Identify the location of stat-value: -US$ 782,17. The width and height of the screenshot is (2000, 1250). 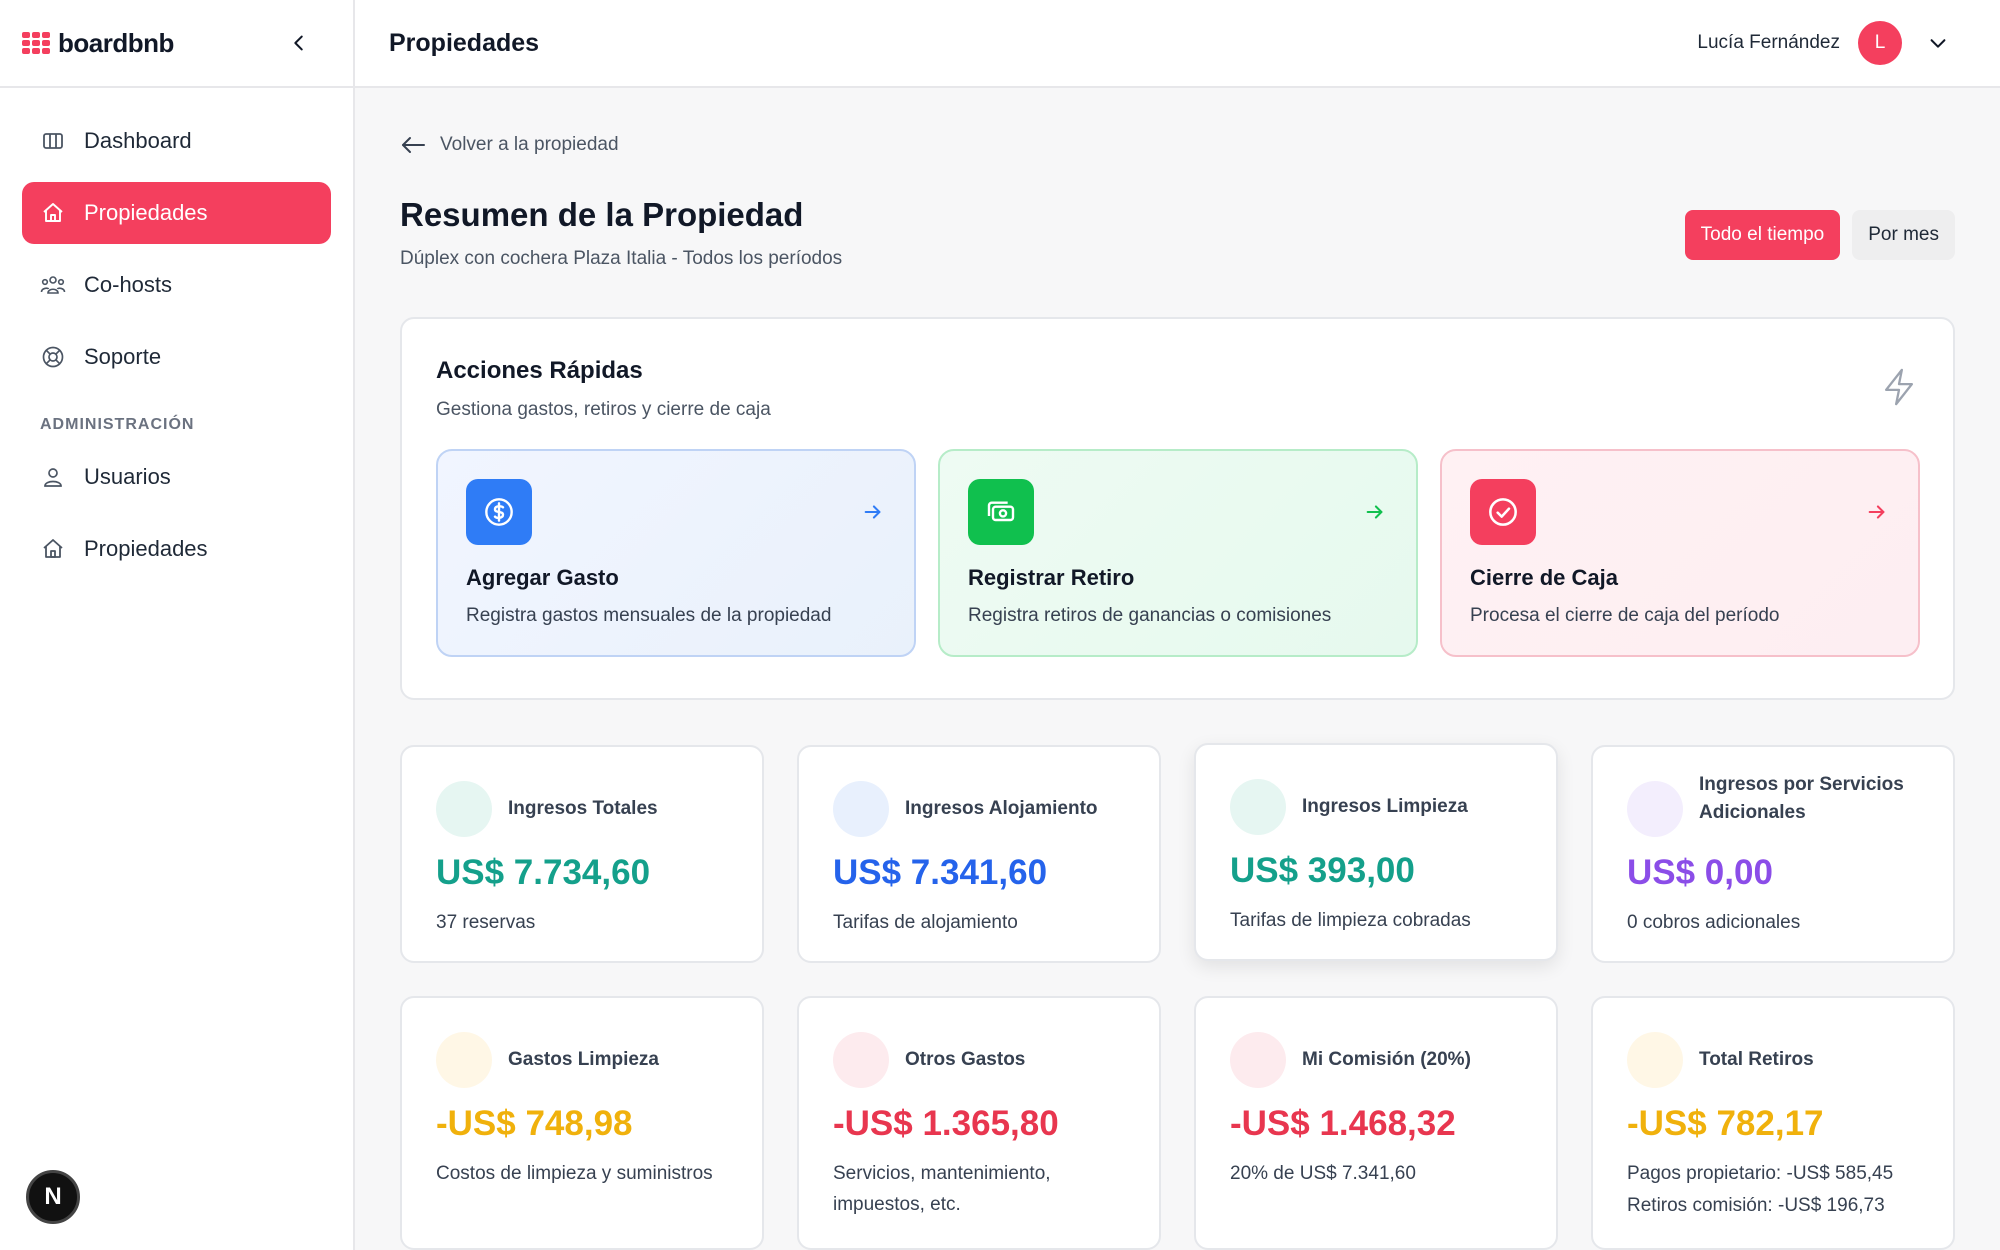
(1725, 1123).